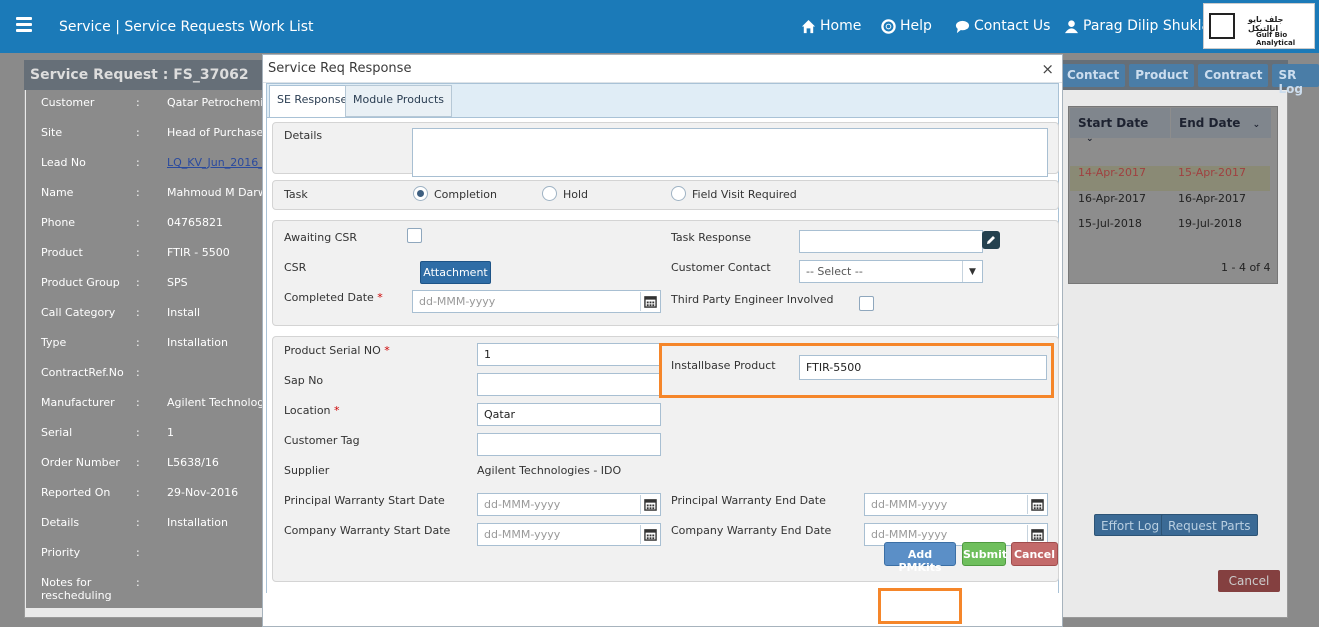 The image size is (1319, 627). I want to click on principal-warranty-start-input: dd-MMM-yyyy, so click(569, 504).